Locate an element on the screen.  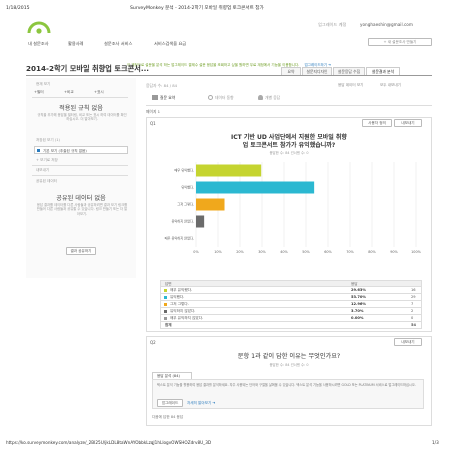
category-label: 그저 그렇다. is located at coordinates (185, 204).